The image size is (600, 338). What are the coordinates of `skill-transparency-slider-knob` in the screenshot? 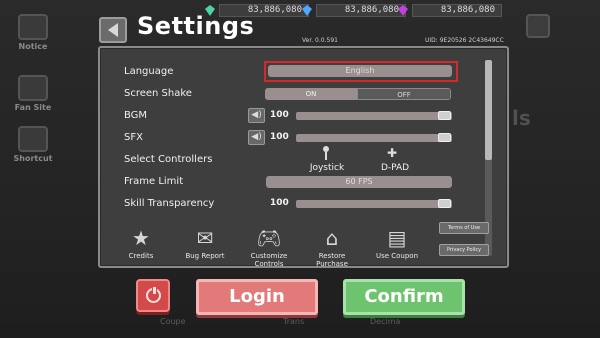 It's located at (444, 203).